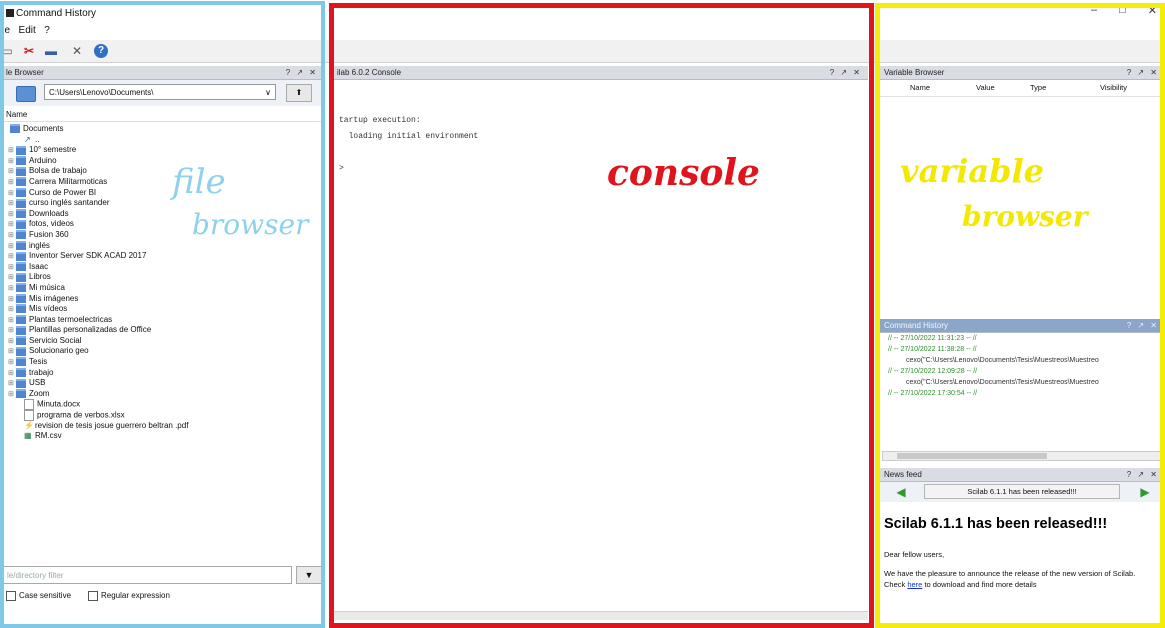 This screenshot has width=1165, height=628. I want to click on tree-item-label: trabajo, so click(41, 372).